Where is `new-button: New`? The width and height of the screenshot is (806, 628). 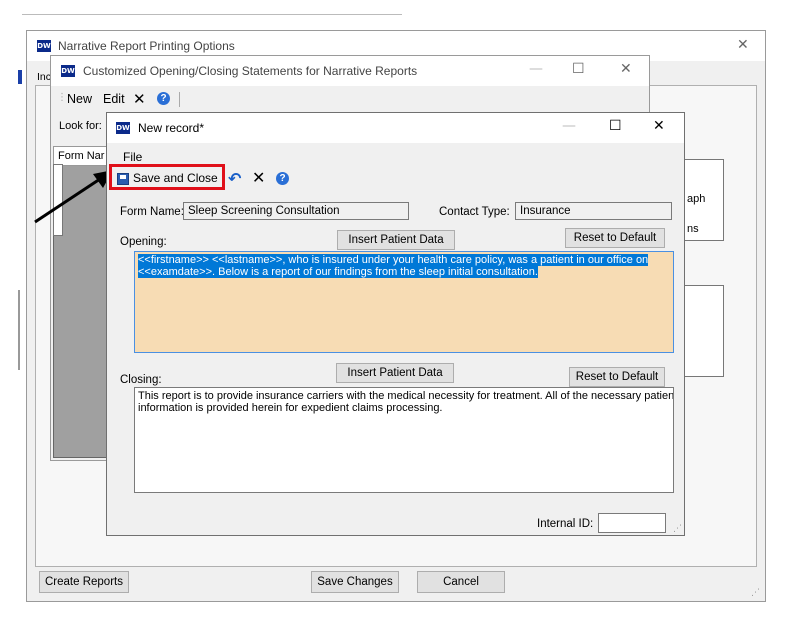 new-button: New is located at coordinates (79, 99).